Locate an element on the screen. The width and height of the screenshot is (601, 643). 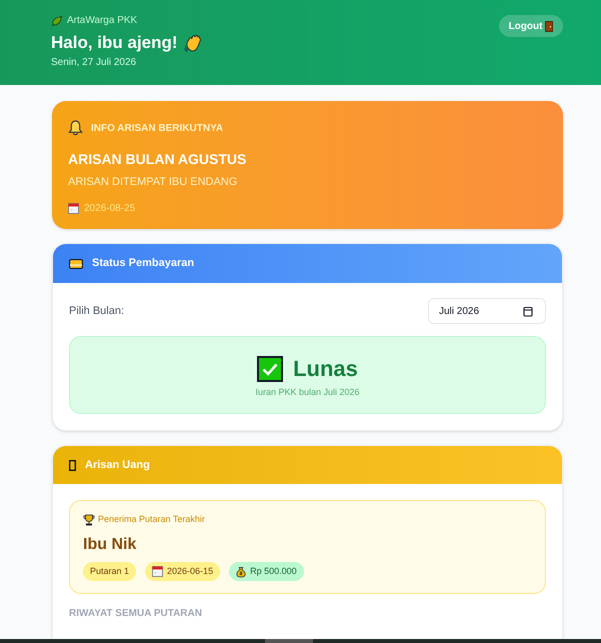
status-note: Iuran PKK bulan Juli 2026 is located at coordinates (307, 392).